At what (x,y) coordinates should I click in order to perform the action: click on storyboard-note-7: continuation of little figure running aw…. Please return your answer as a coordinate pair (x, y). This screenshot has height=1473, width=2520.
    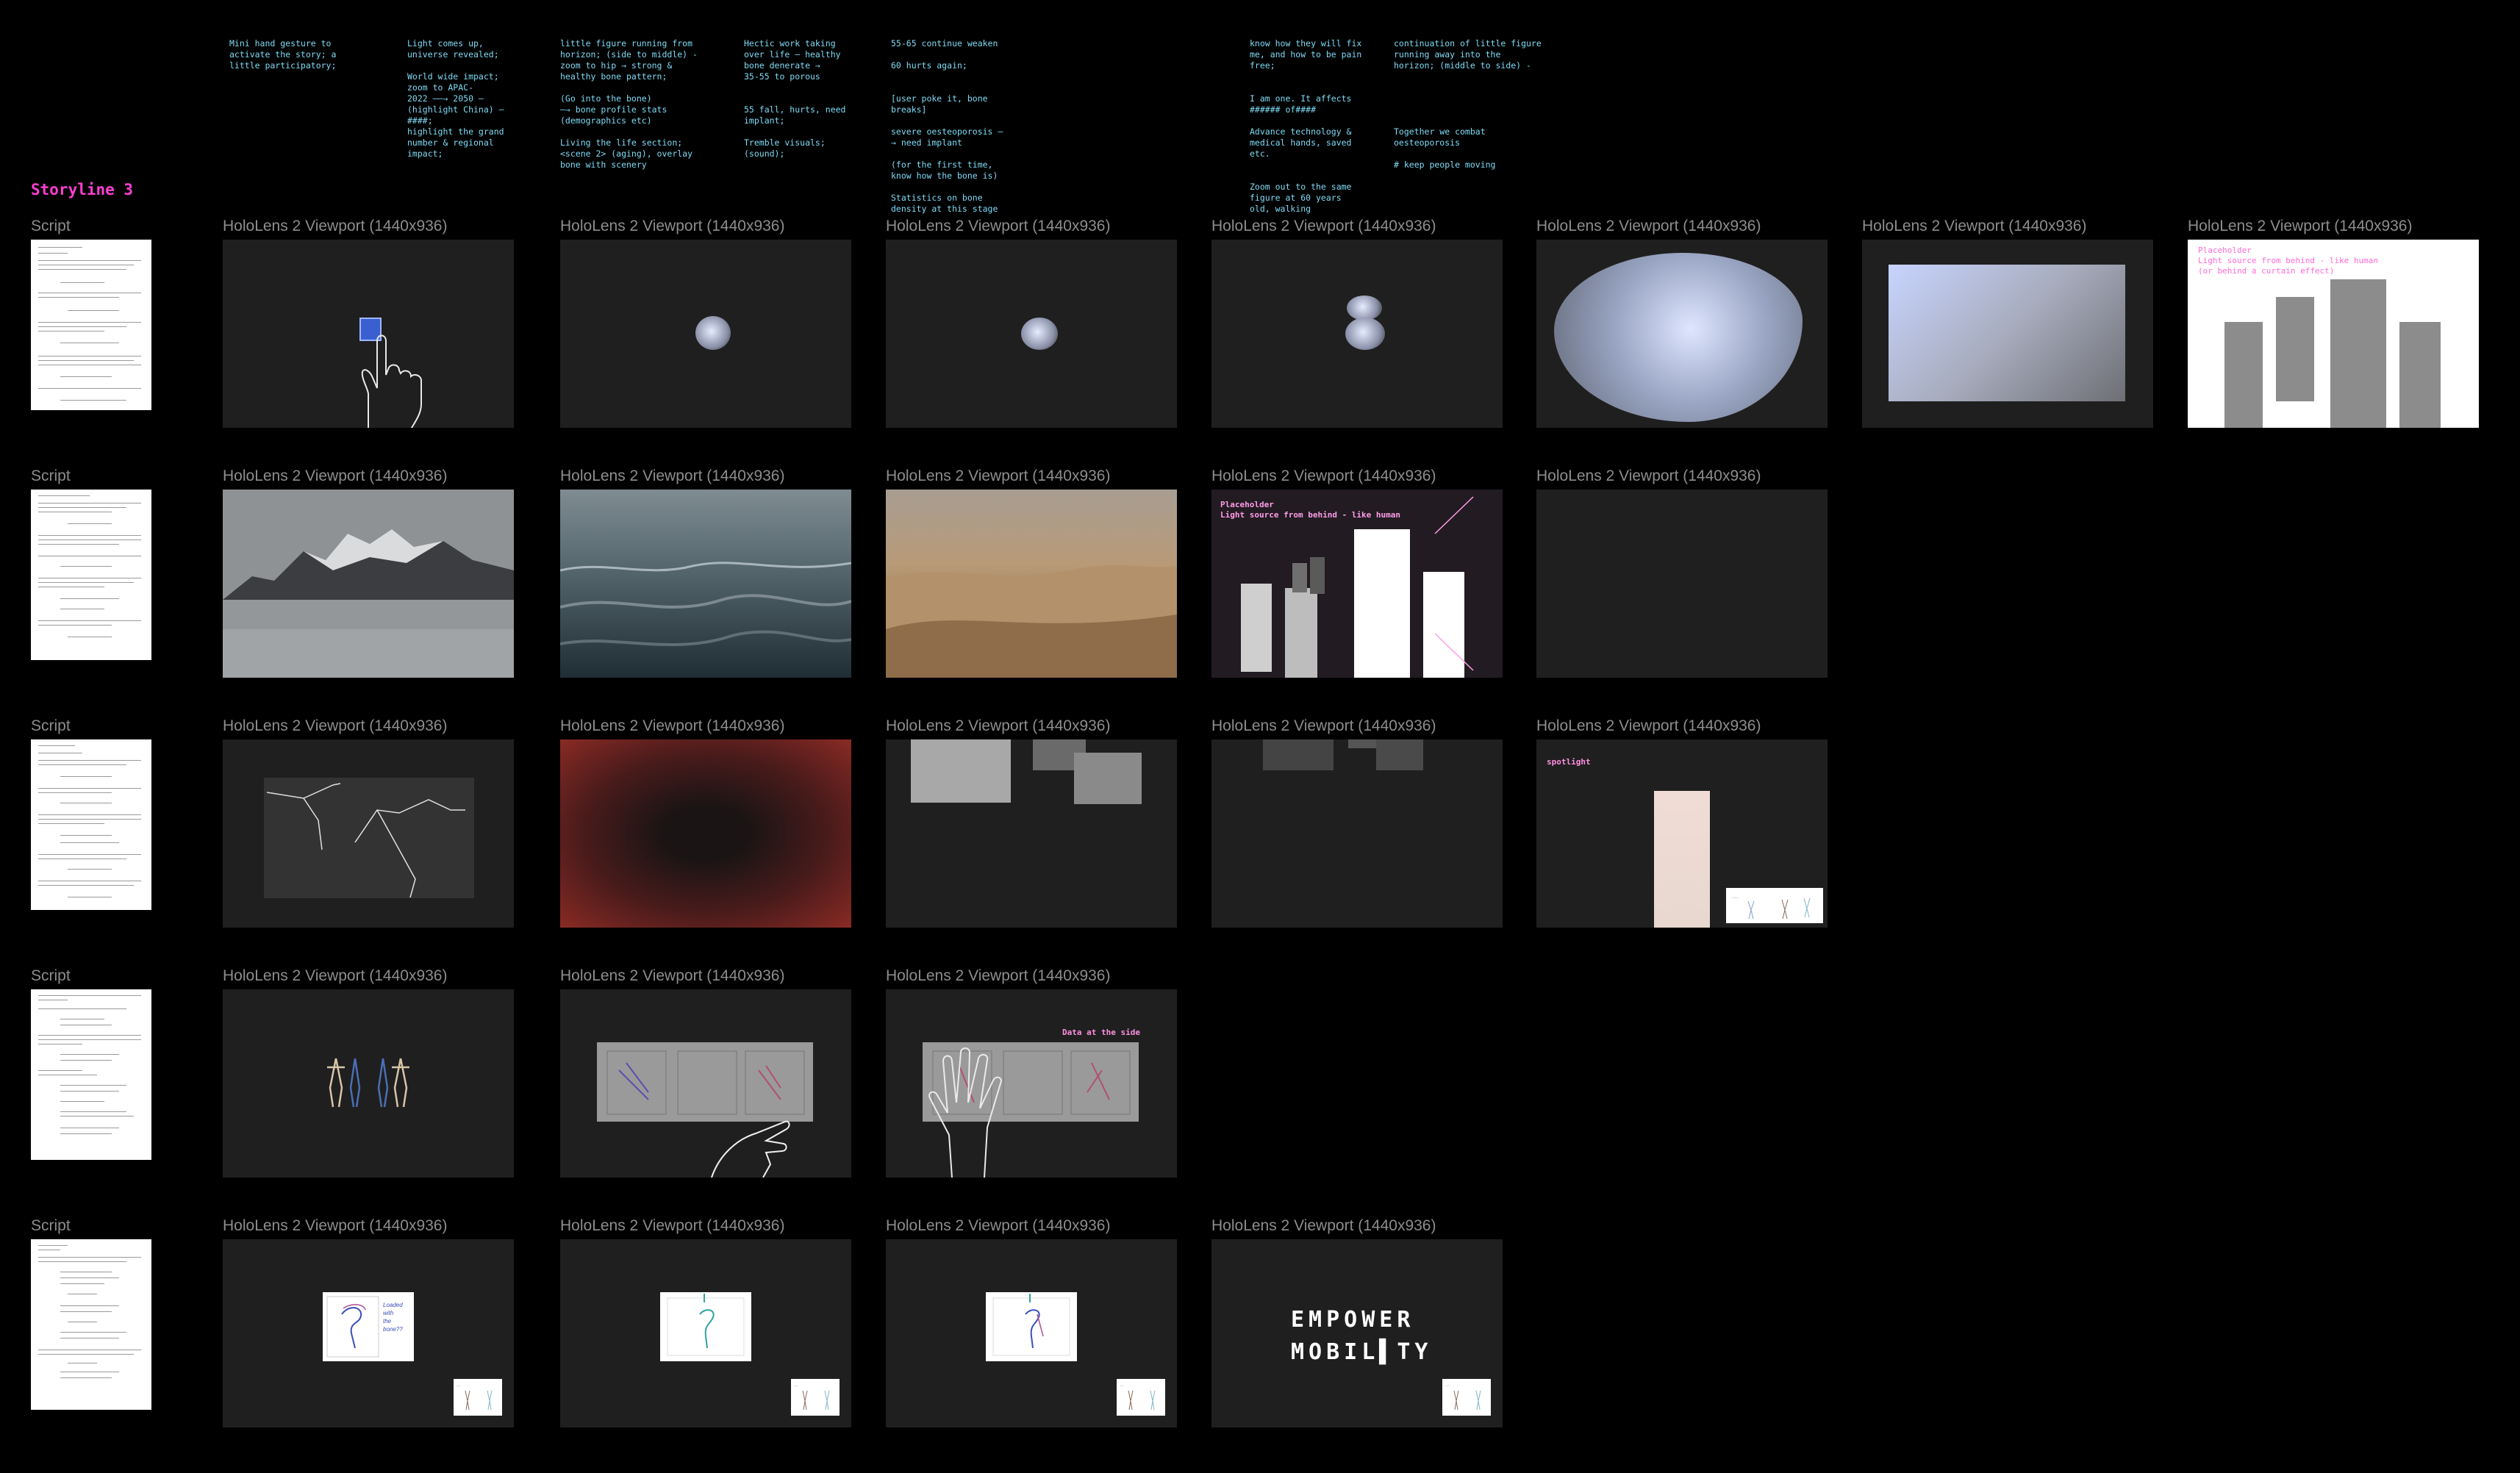
    Looking at the image, I should click on (1468, 104).